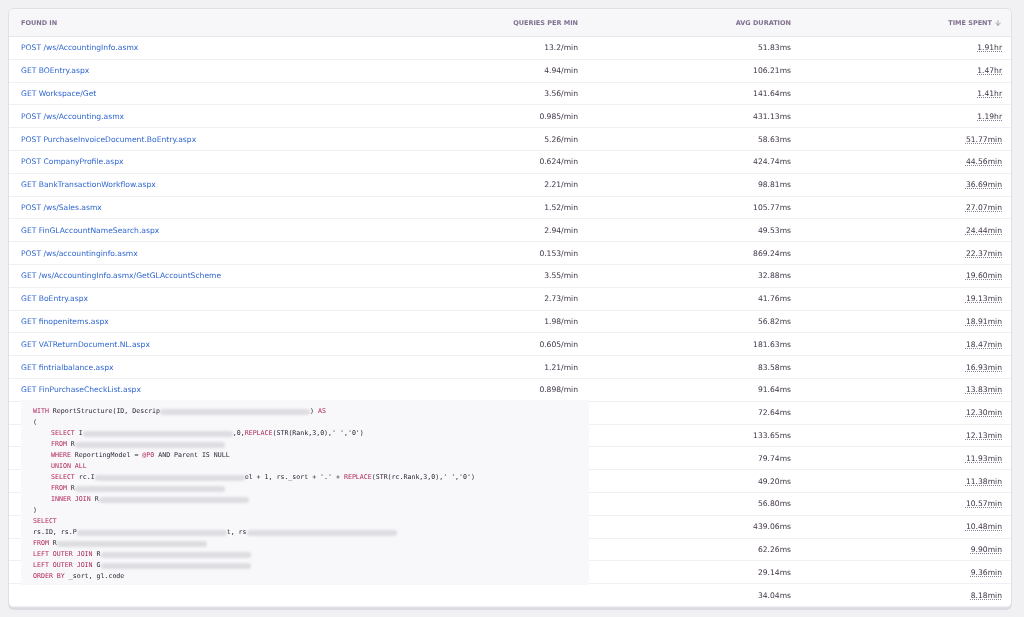 The width and height of the screenshot is (1024, 617). I want to click on sort-arrow-icon, so click(998, 22).